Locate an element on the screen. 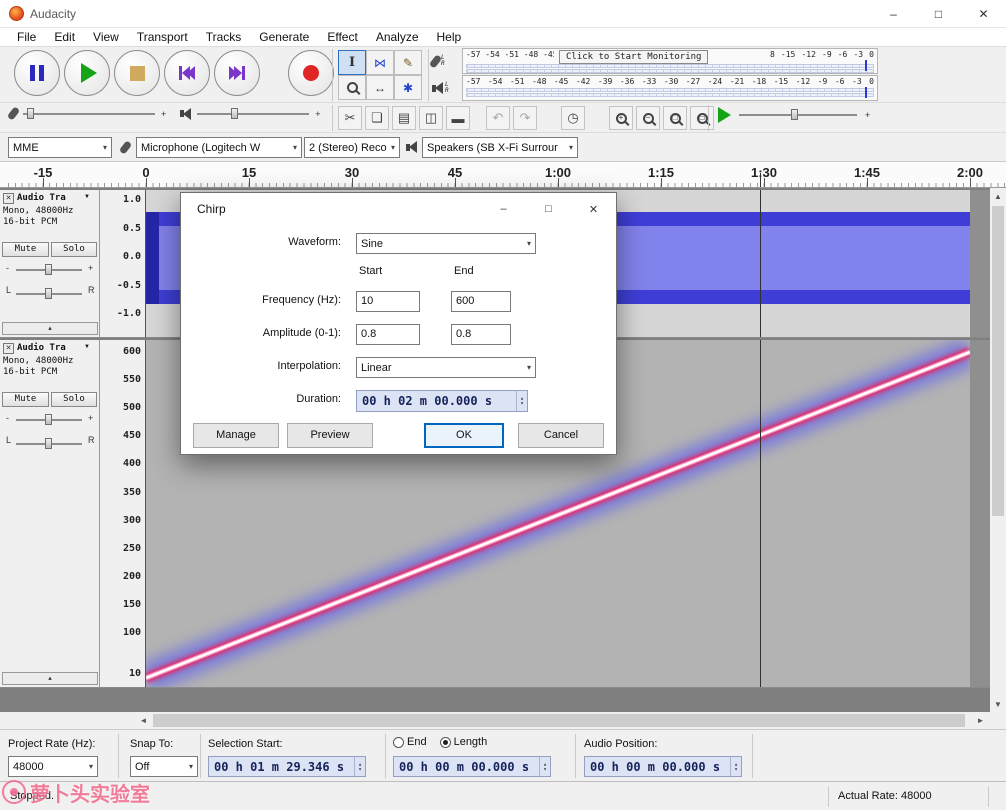 The height and width of the screenshot is (810, 1006). audio-position-timecode: 00 h 00 m 00.000 s ▴ ▾ is located at coordinates (663, 766).